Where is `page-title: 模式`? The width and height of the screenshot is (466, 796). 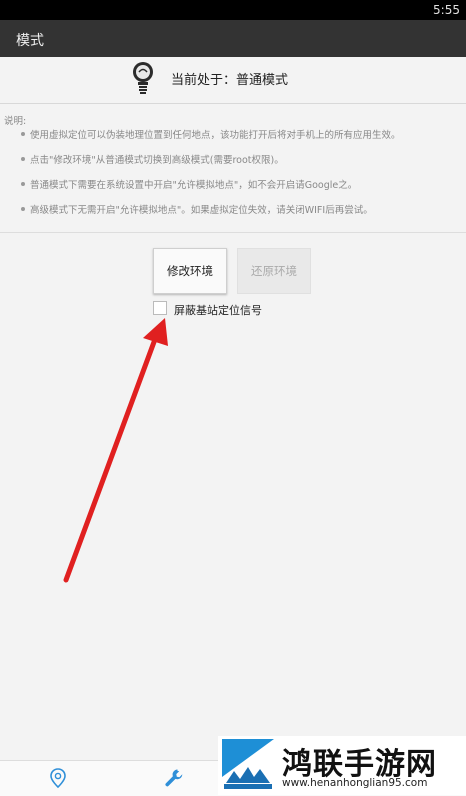
page-title: 模式 is located at coordinates (30, 41).